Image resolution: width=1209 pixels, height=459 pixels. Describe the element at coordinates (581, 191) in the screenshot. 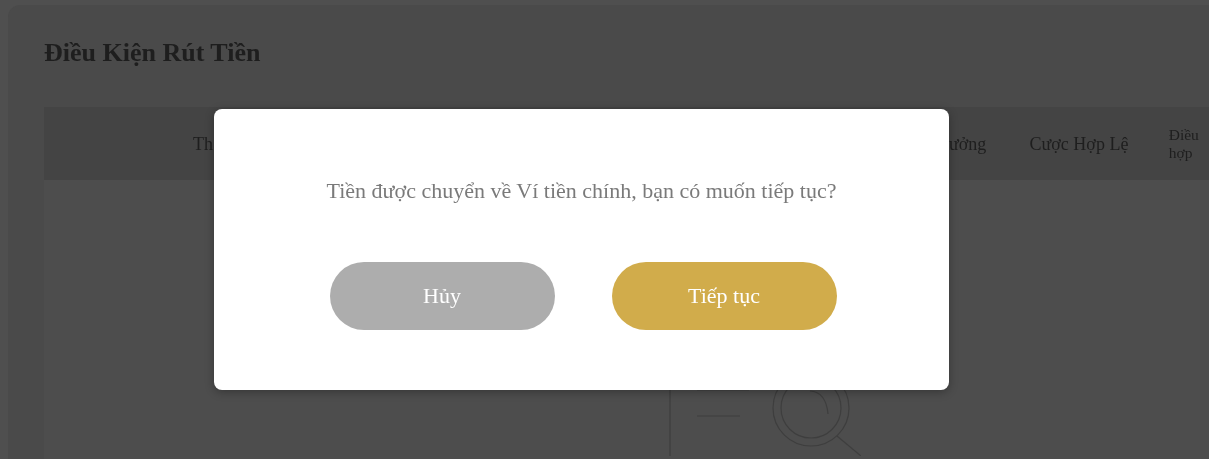

I see `dialog-message: Tiền được chuyển về Ví tiền chính, bạn có muốn tiếp tục?` at that location.